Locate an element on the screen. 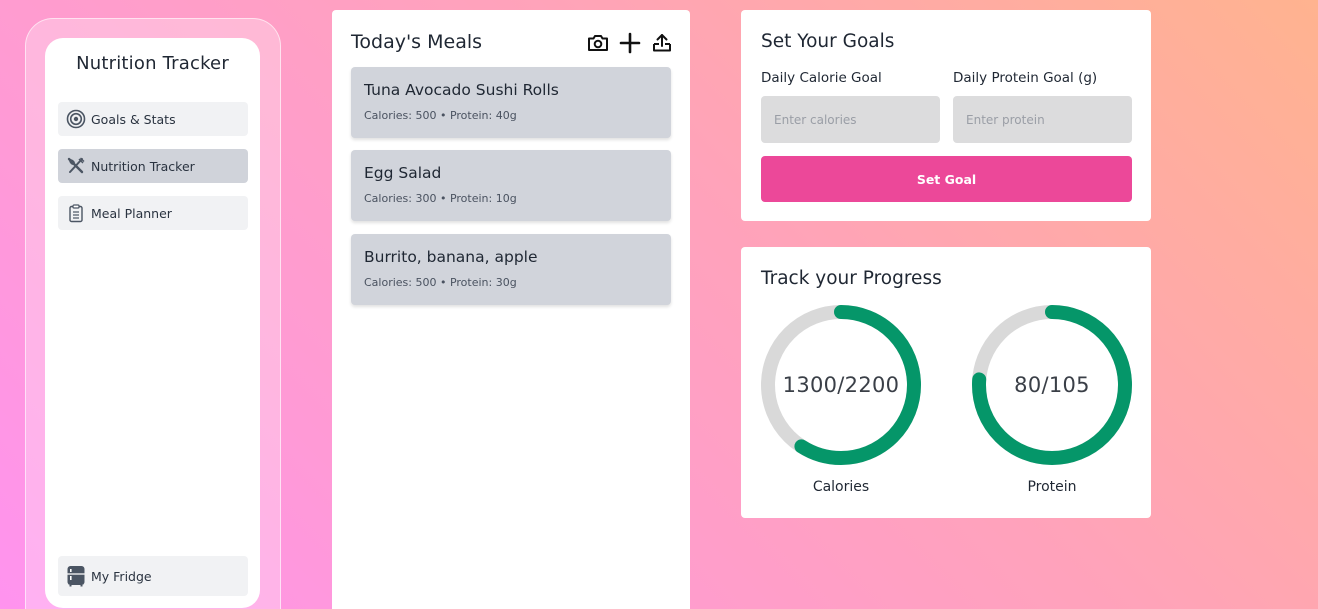  goals-title: Set Your Goals is located at coordinates (828, 41).